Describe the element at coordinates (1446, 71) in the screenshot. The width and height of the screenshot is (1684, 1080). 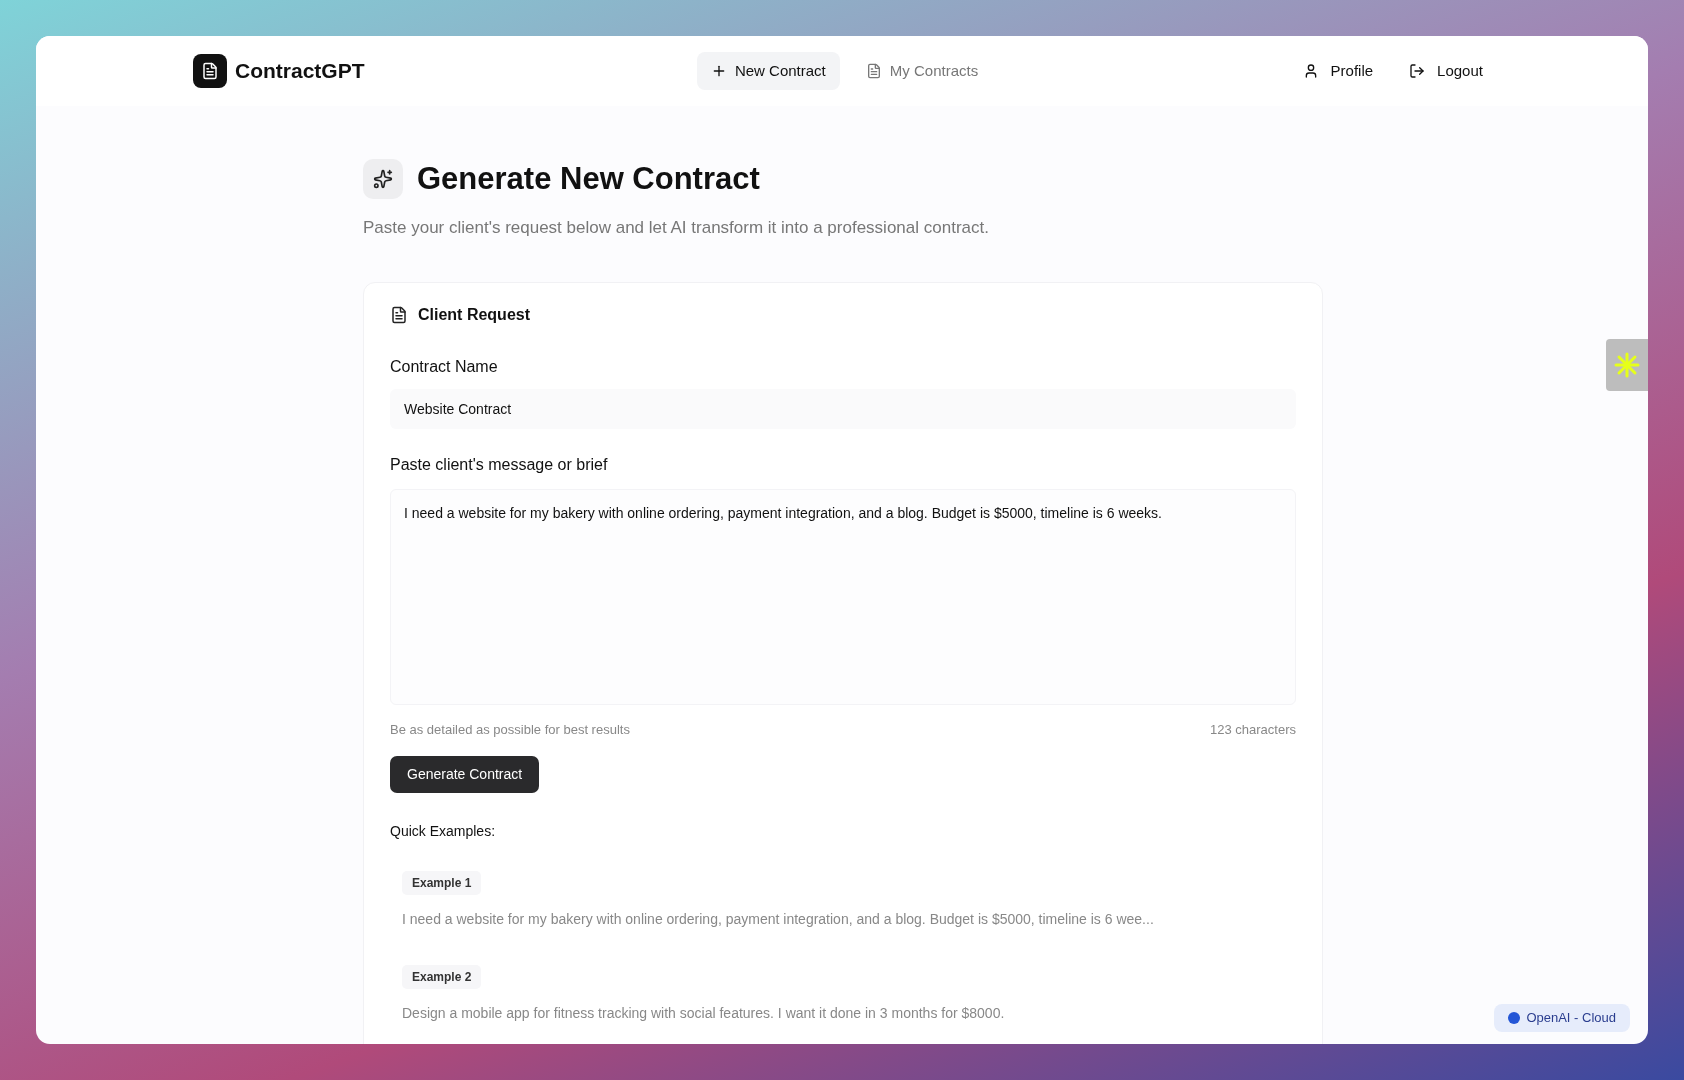
I see `user-menu-link: Logout` at that location.